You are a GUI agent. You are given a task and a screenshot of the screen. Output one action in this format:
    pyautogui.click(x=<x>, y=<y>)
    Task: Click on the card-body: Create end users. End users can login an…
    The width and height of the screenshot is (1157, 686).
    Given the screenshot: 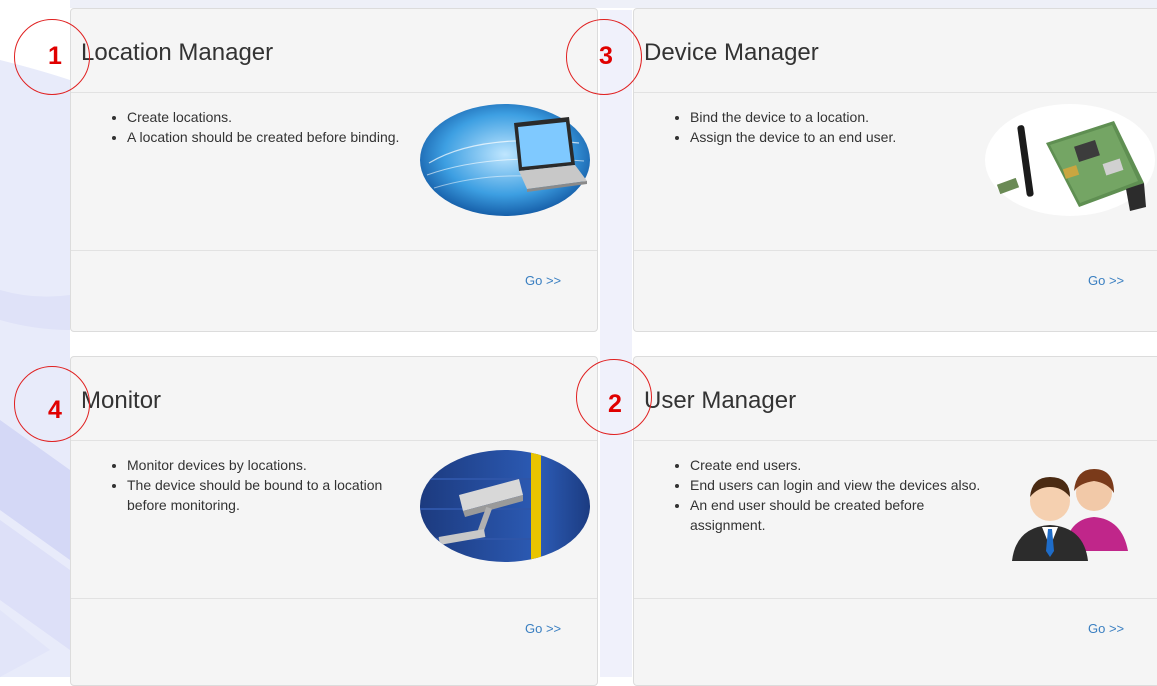 What is the action you would take?
    pyautogui.click(x=895, y=520)
    